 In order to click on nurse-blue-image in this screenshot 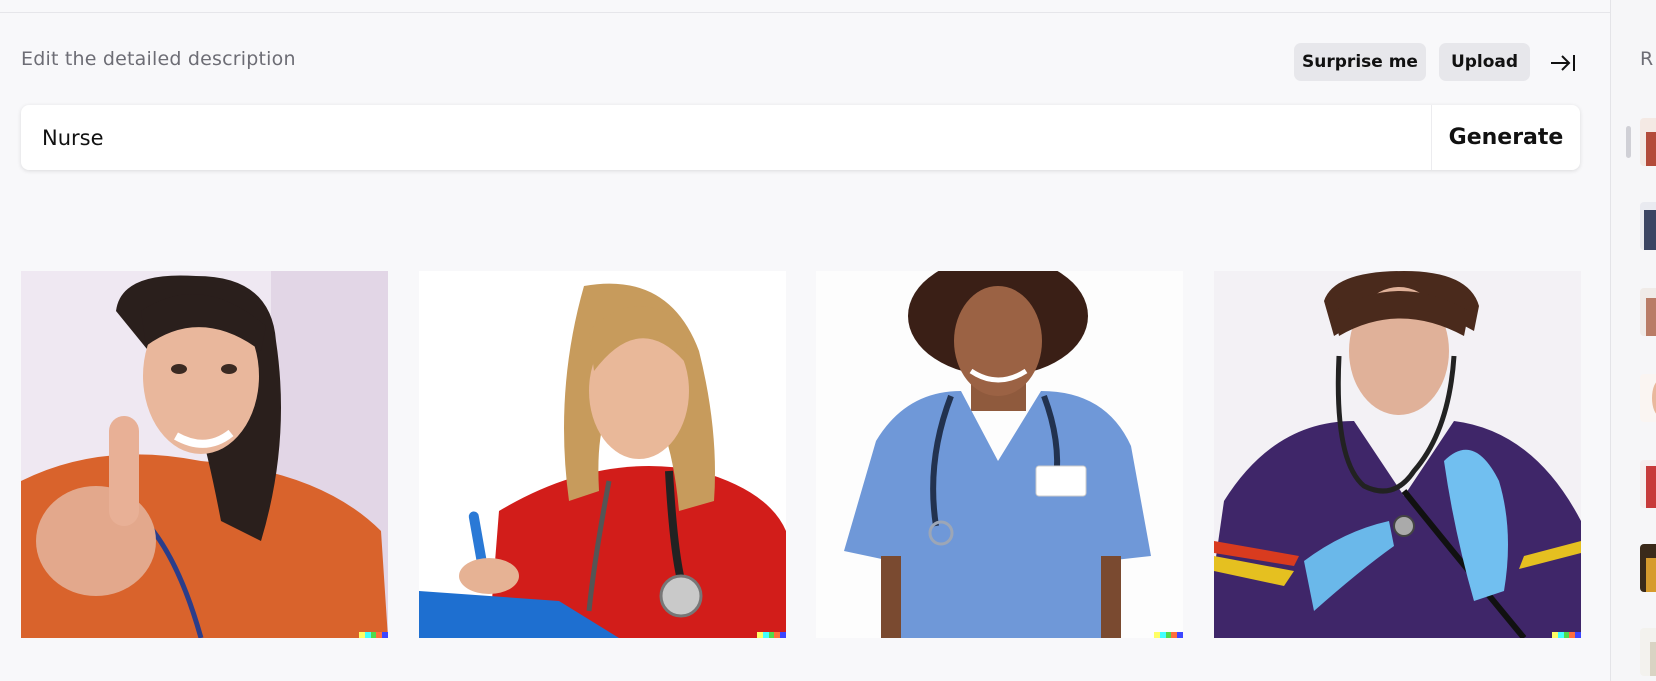, I will do `click(999, 454)`.